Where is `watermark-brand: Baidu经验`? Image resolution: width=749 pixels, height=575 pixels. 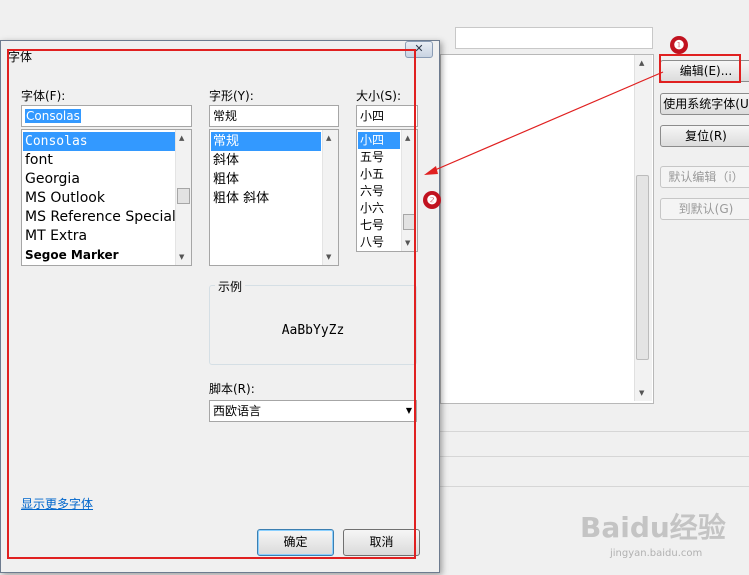
watermark-brand: Baidu经验 is located at coordinates (653, 527).